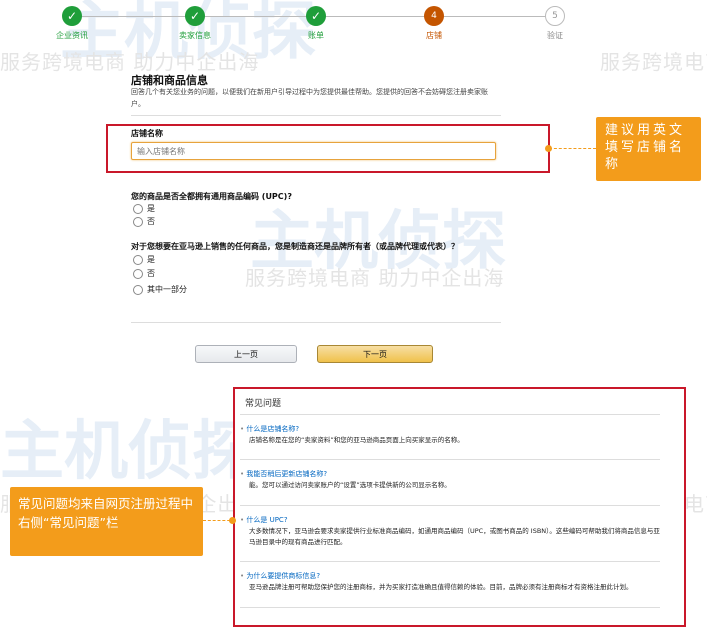  What do you see at coordinates (450, 474) in the screenshot?
I see `faq-question-link: 我能否稍后更新店铺名称?` at bounding box center [450, 474].